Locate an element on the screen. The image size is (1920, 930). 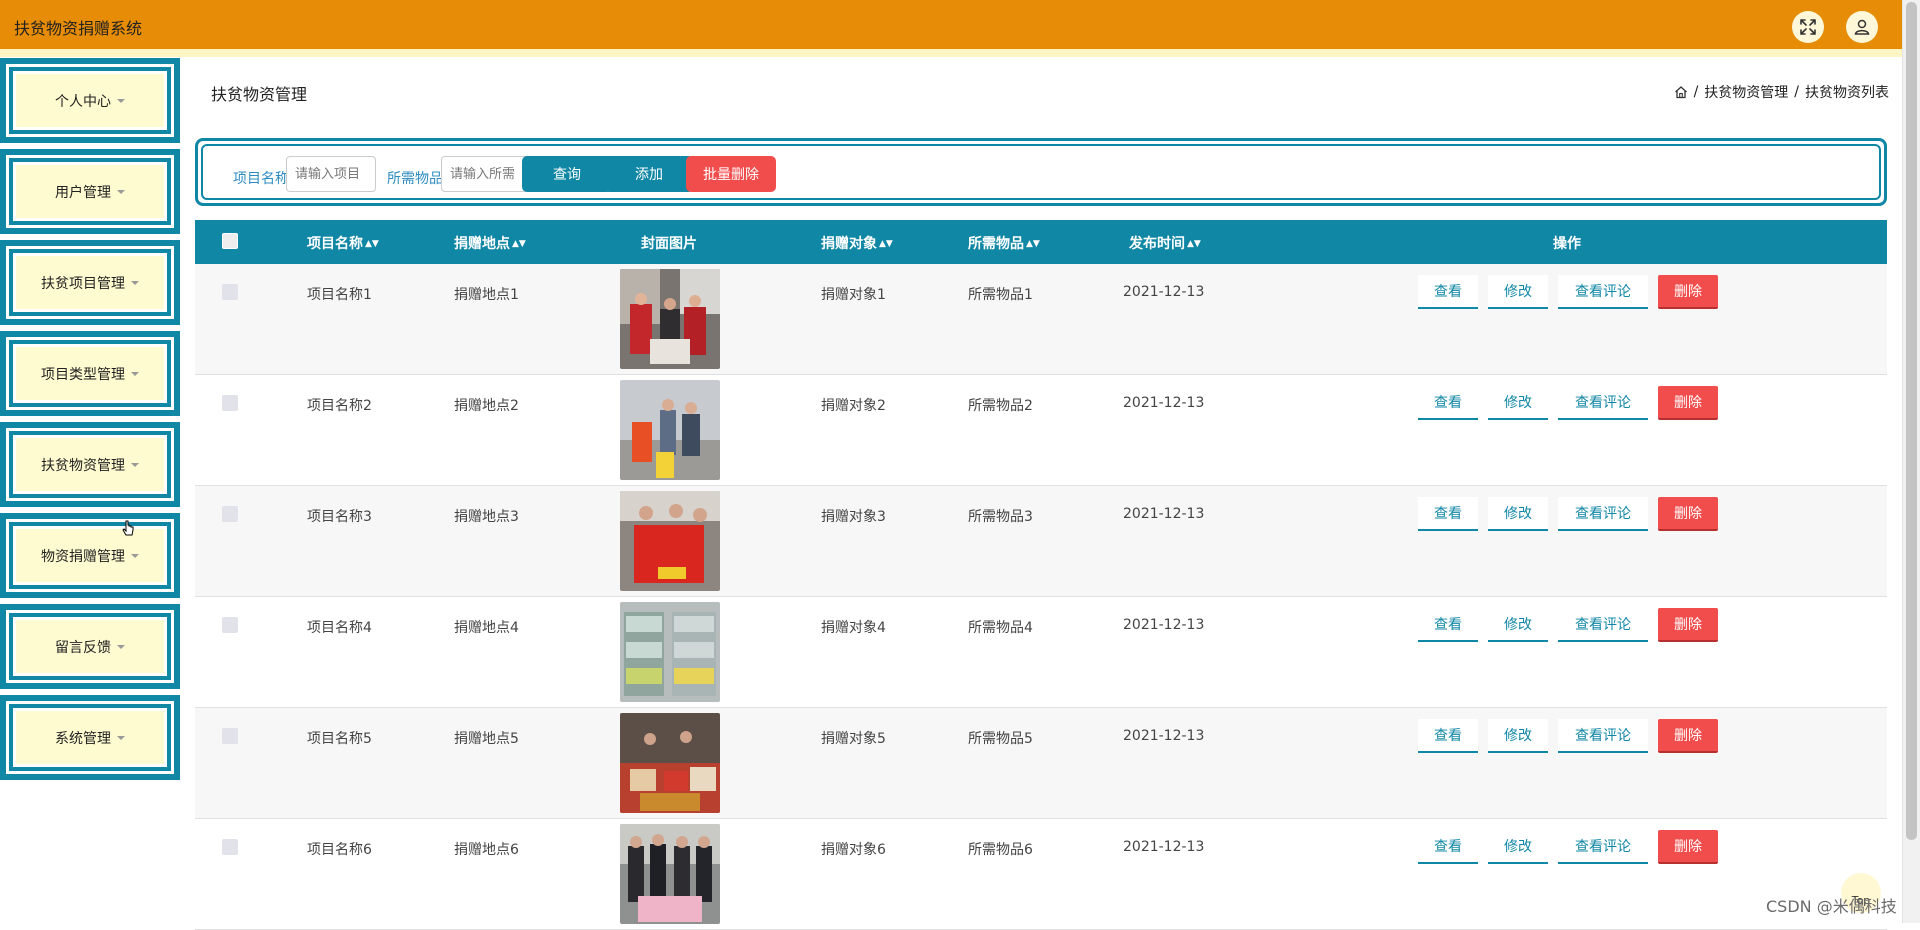
sidebar-item-label: 留言反馈 is located at coordinates (83, 647).